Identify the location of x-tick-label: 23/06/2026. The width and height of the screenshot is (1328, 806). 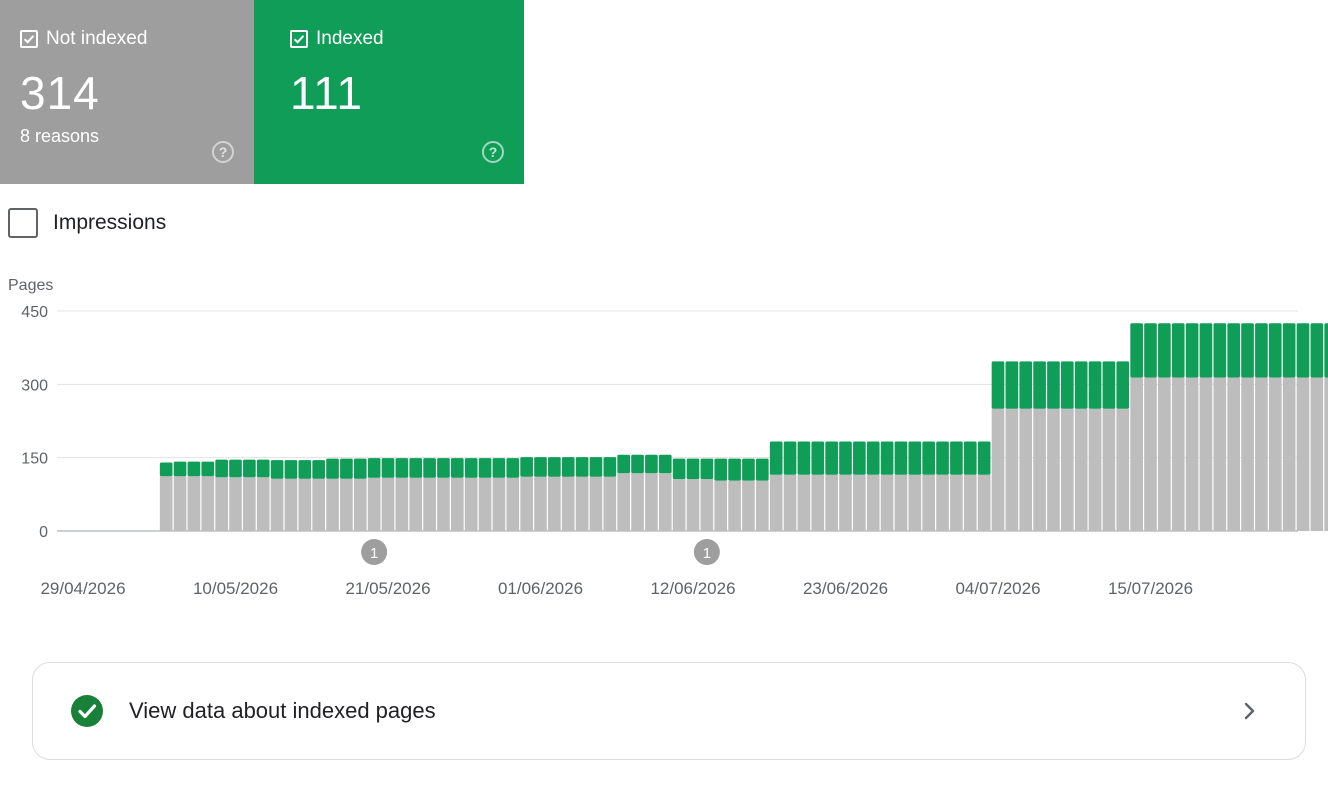
(845, 588).